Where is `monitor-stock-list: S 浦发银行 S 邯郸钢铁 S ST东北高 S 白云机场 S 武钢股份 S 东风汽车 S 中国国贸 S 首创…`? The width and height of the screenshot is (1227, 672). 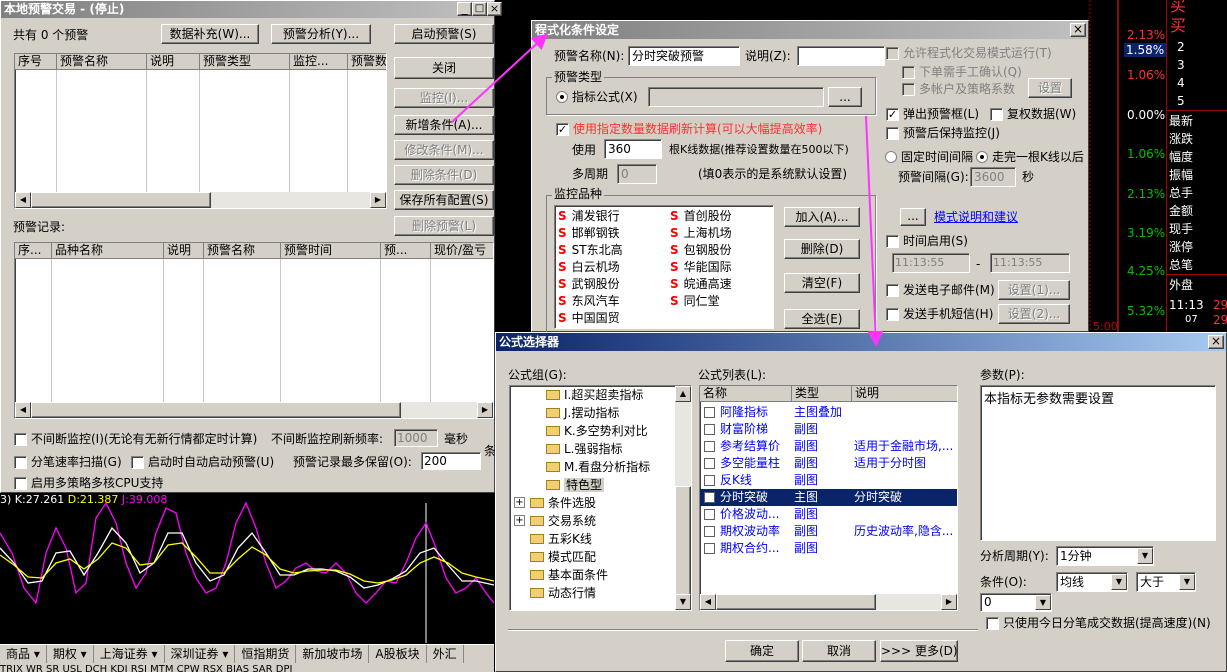
monitor-stock-list: S 浦发银行 S 邯郸钢铁 S ST东北高 S 白云机场 S 武钢股份 S 东风汽车 S 中国国贸 S 首创… is located at coordinates (664, 267).